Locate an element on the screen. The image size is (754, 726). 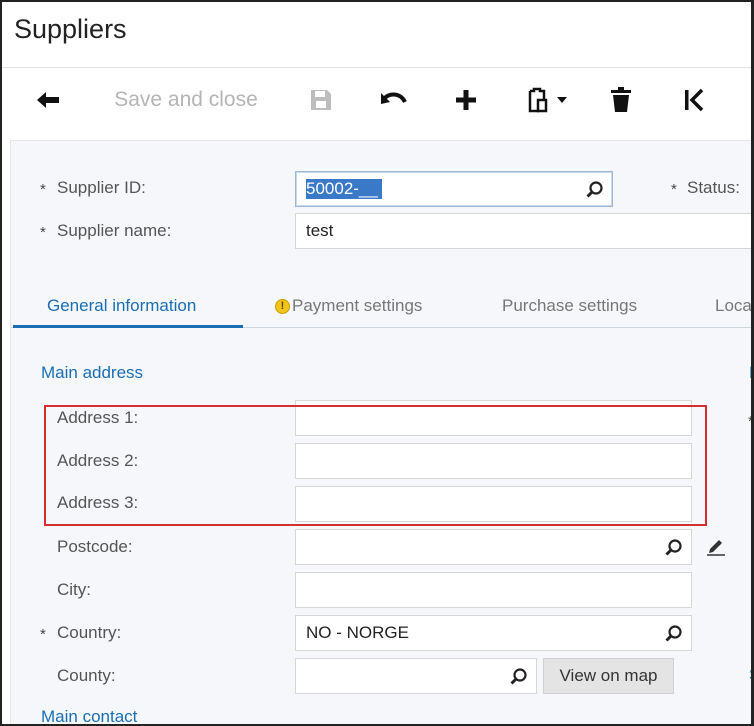
plus-icon is located at coordinates (466, 100).